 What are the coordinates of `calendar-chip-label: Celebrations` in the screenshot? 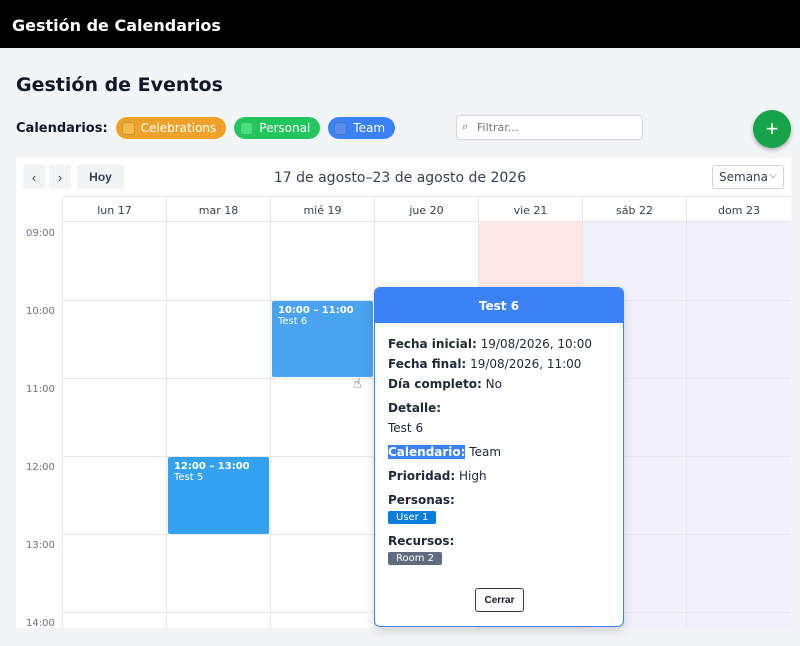 It's located at (178, 128).